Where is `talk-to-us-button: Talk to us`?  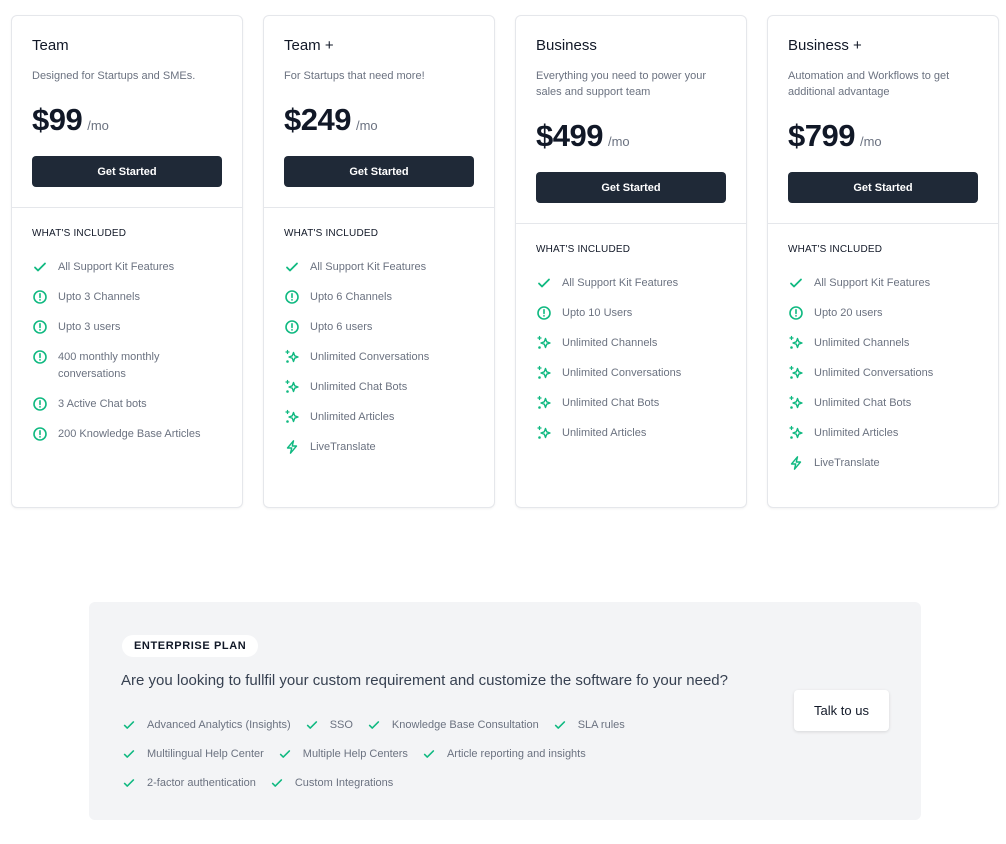
talk-to-us-button: Talk to us is located at coordinates (841, 710).